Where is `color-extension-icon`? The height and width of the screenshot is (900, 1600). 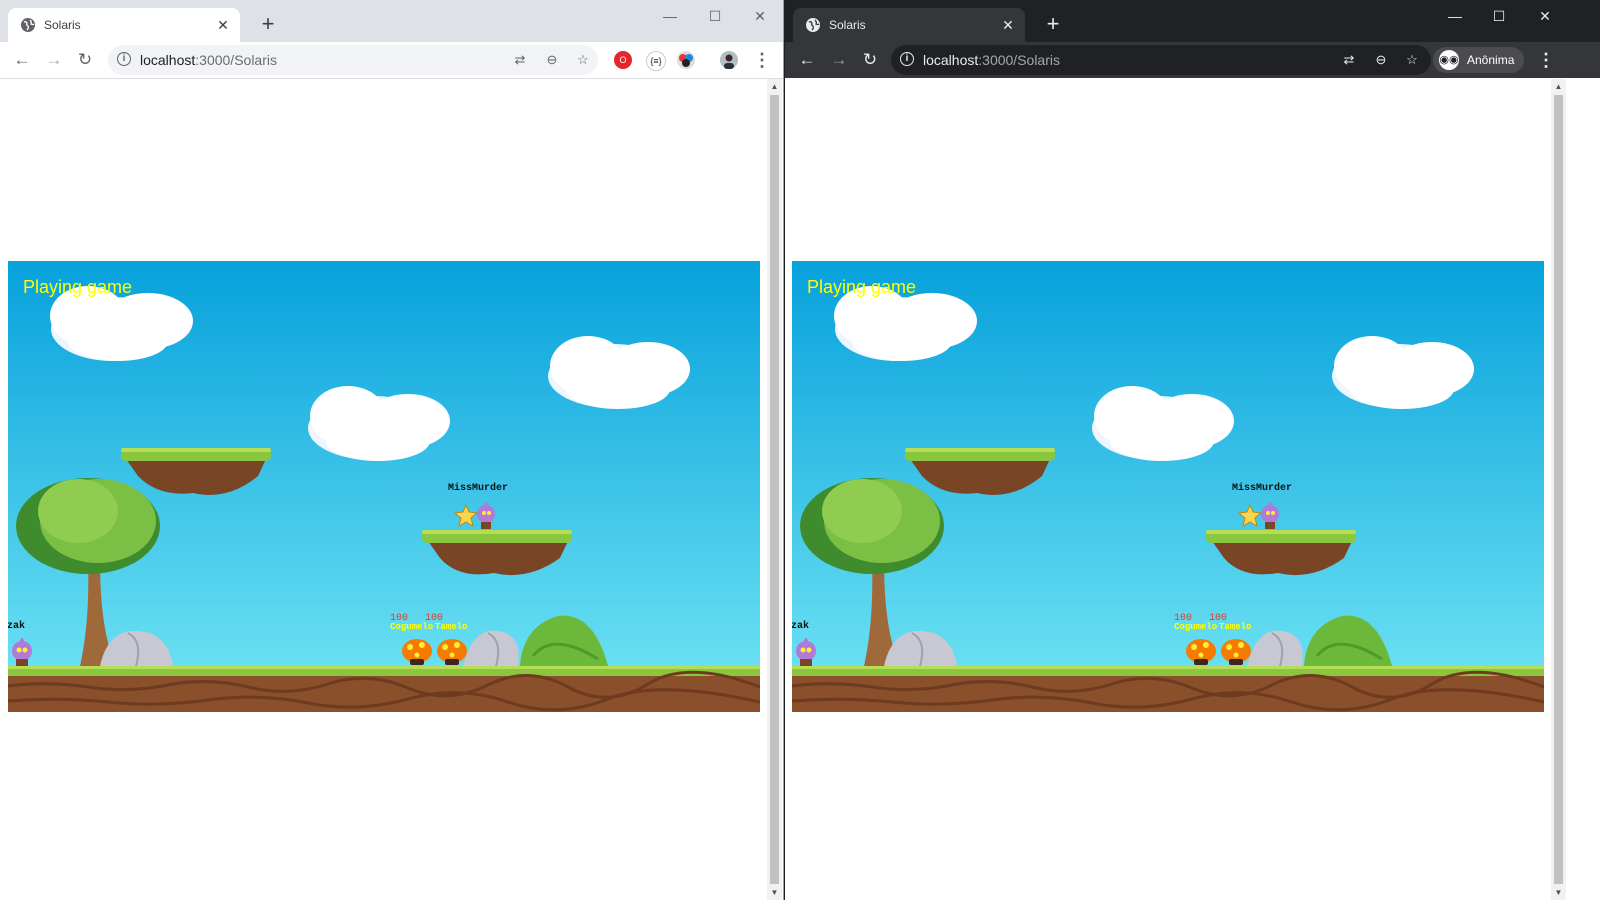
color-extension-icon is located at coordinates (686, 60).